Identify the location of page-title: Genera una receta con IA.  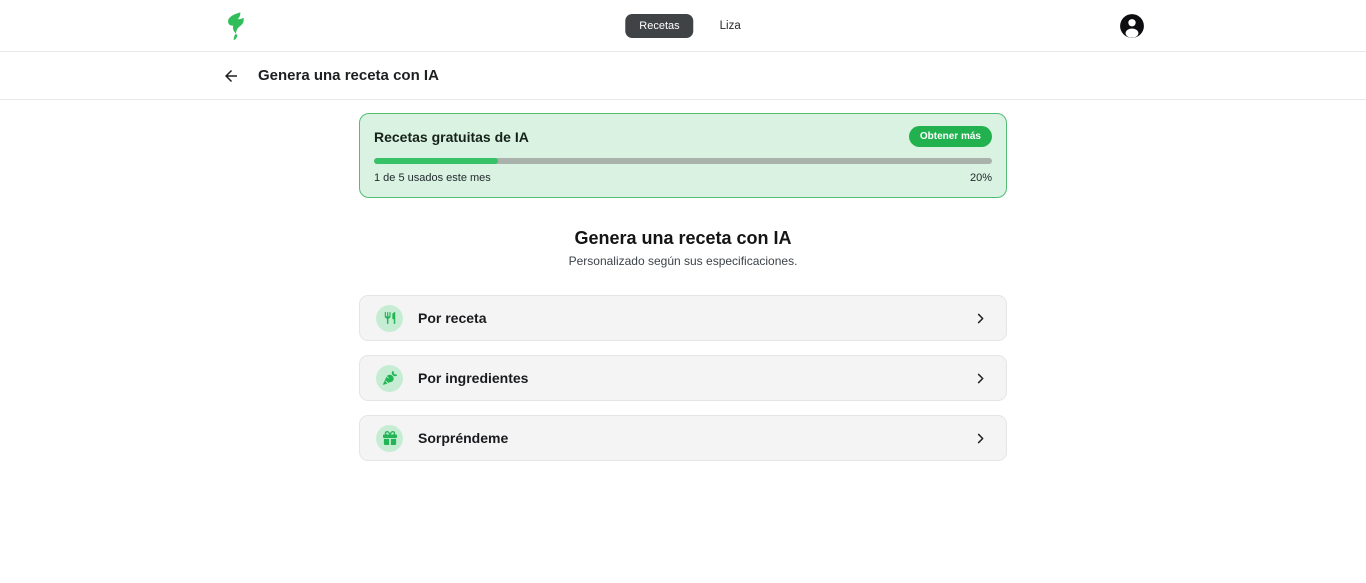
(348, 75).